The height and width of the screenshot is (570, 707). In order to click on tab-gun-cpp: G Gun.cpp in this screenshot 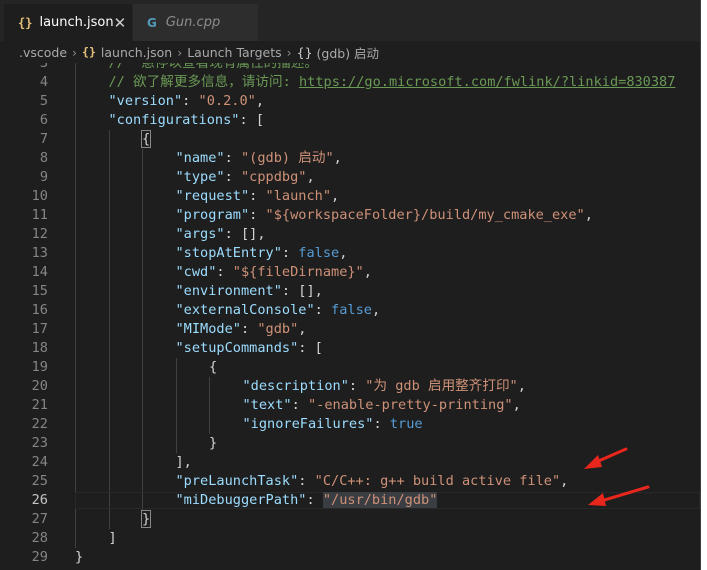, I will do `click(195, 22)`.